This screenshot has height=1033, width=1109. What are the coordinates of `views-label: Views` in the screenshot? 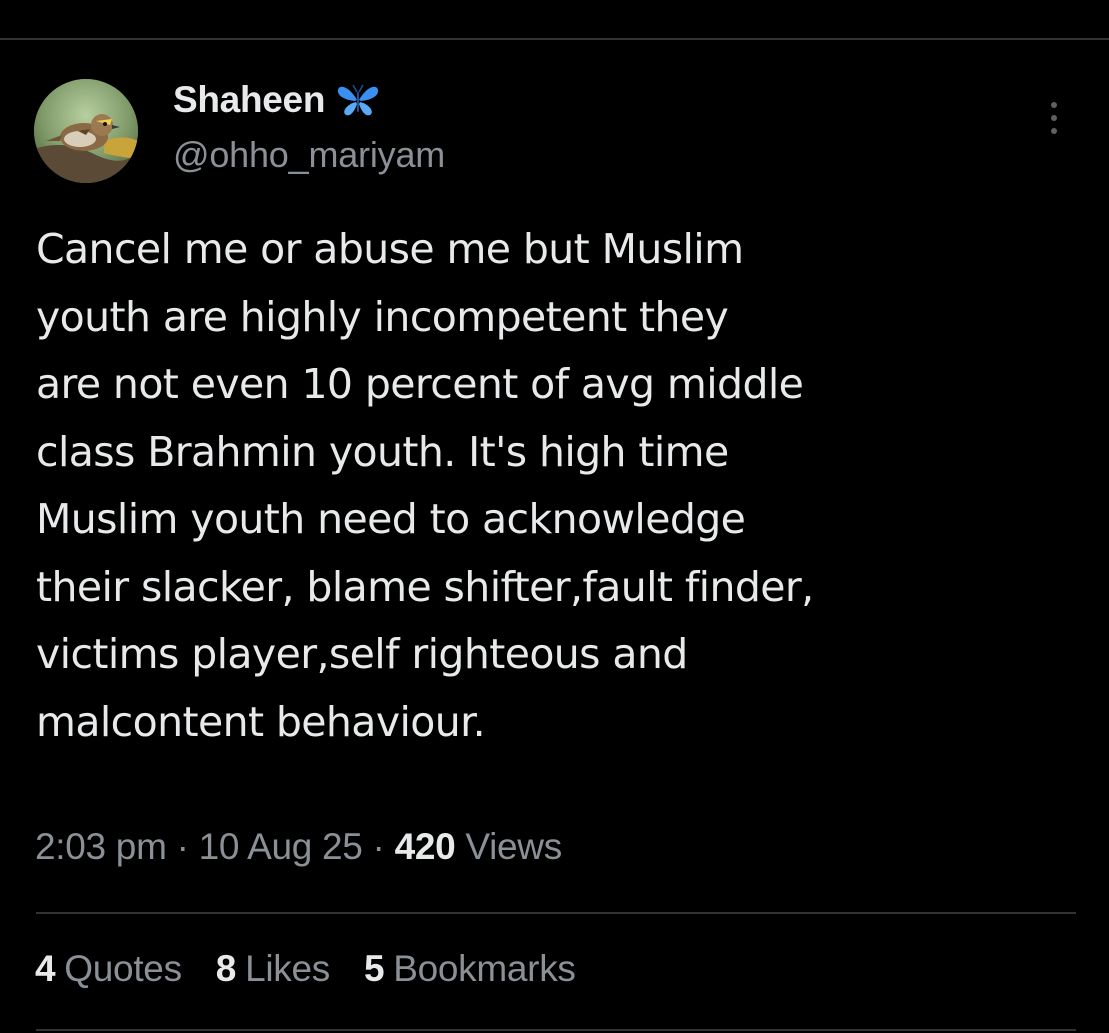 It's located at (513, 846).